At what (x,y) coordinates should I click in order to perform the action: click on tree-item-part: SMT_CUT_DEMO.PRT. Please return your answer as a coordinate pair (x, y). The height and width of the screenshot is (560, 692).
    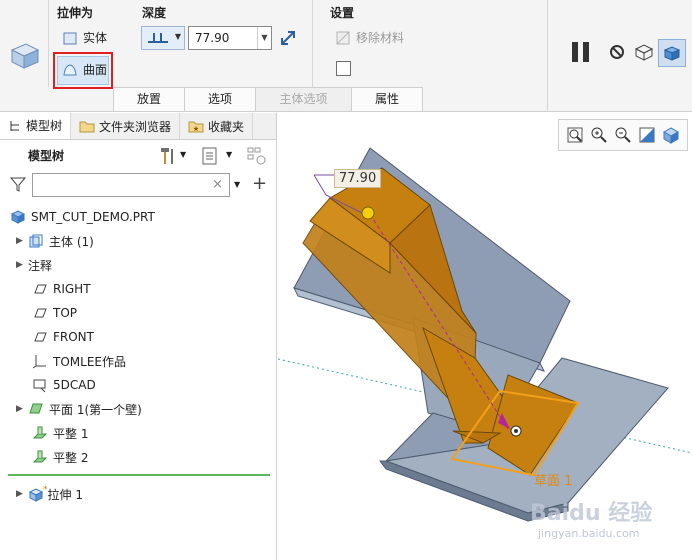
    Looking at the image, I should click on (135, 217).